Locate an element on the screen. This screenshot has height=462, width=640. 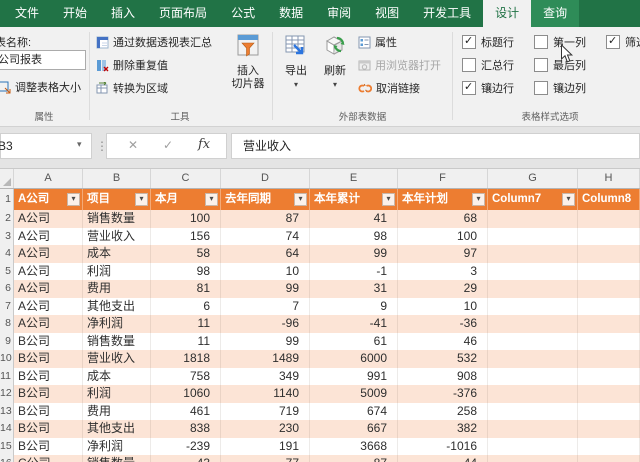
cell-C14: 838 is located at coordinates (186, 429).